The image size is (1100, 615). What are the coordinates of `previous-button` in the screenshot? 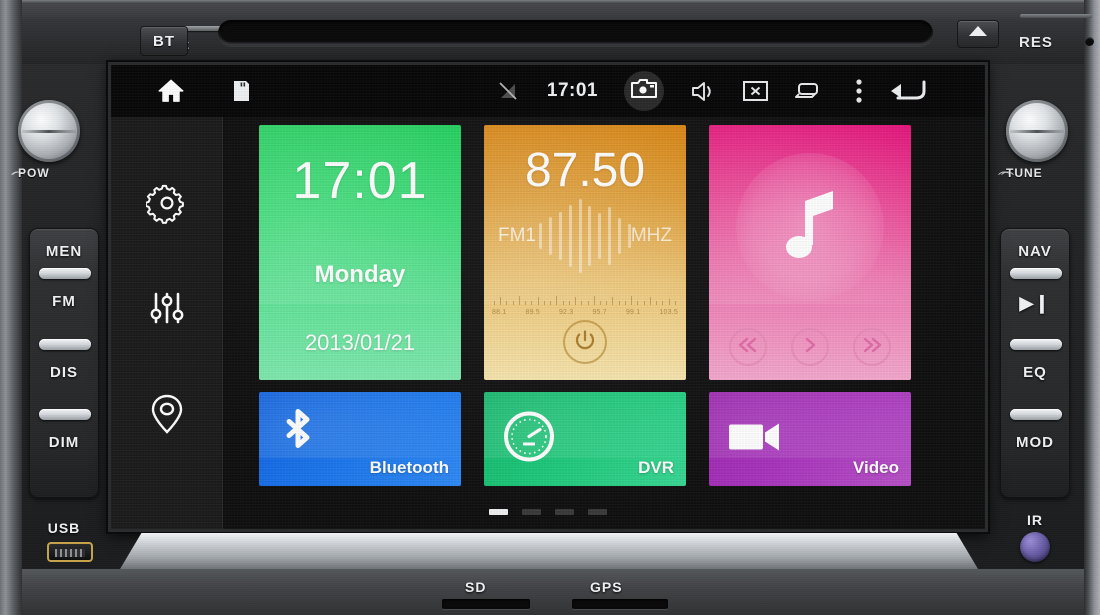 It's located at (748, 347).